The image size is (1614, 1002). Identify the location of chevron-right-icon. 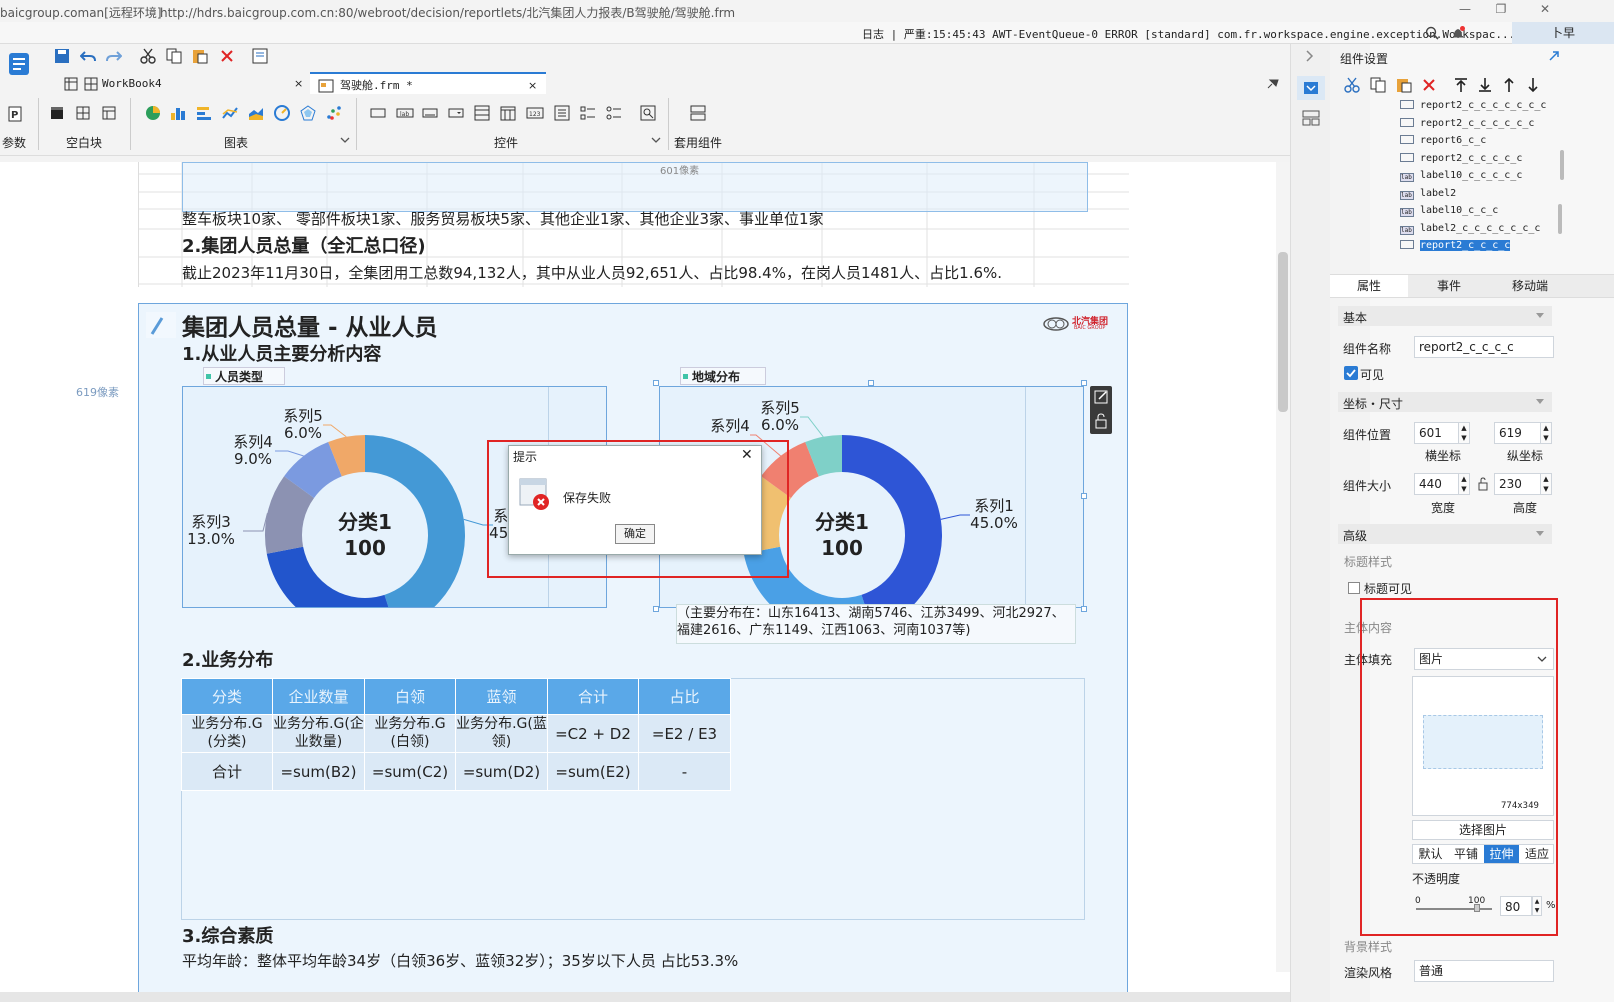
(1310, 56).